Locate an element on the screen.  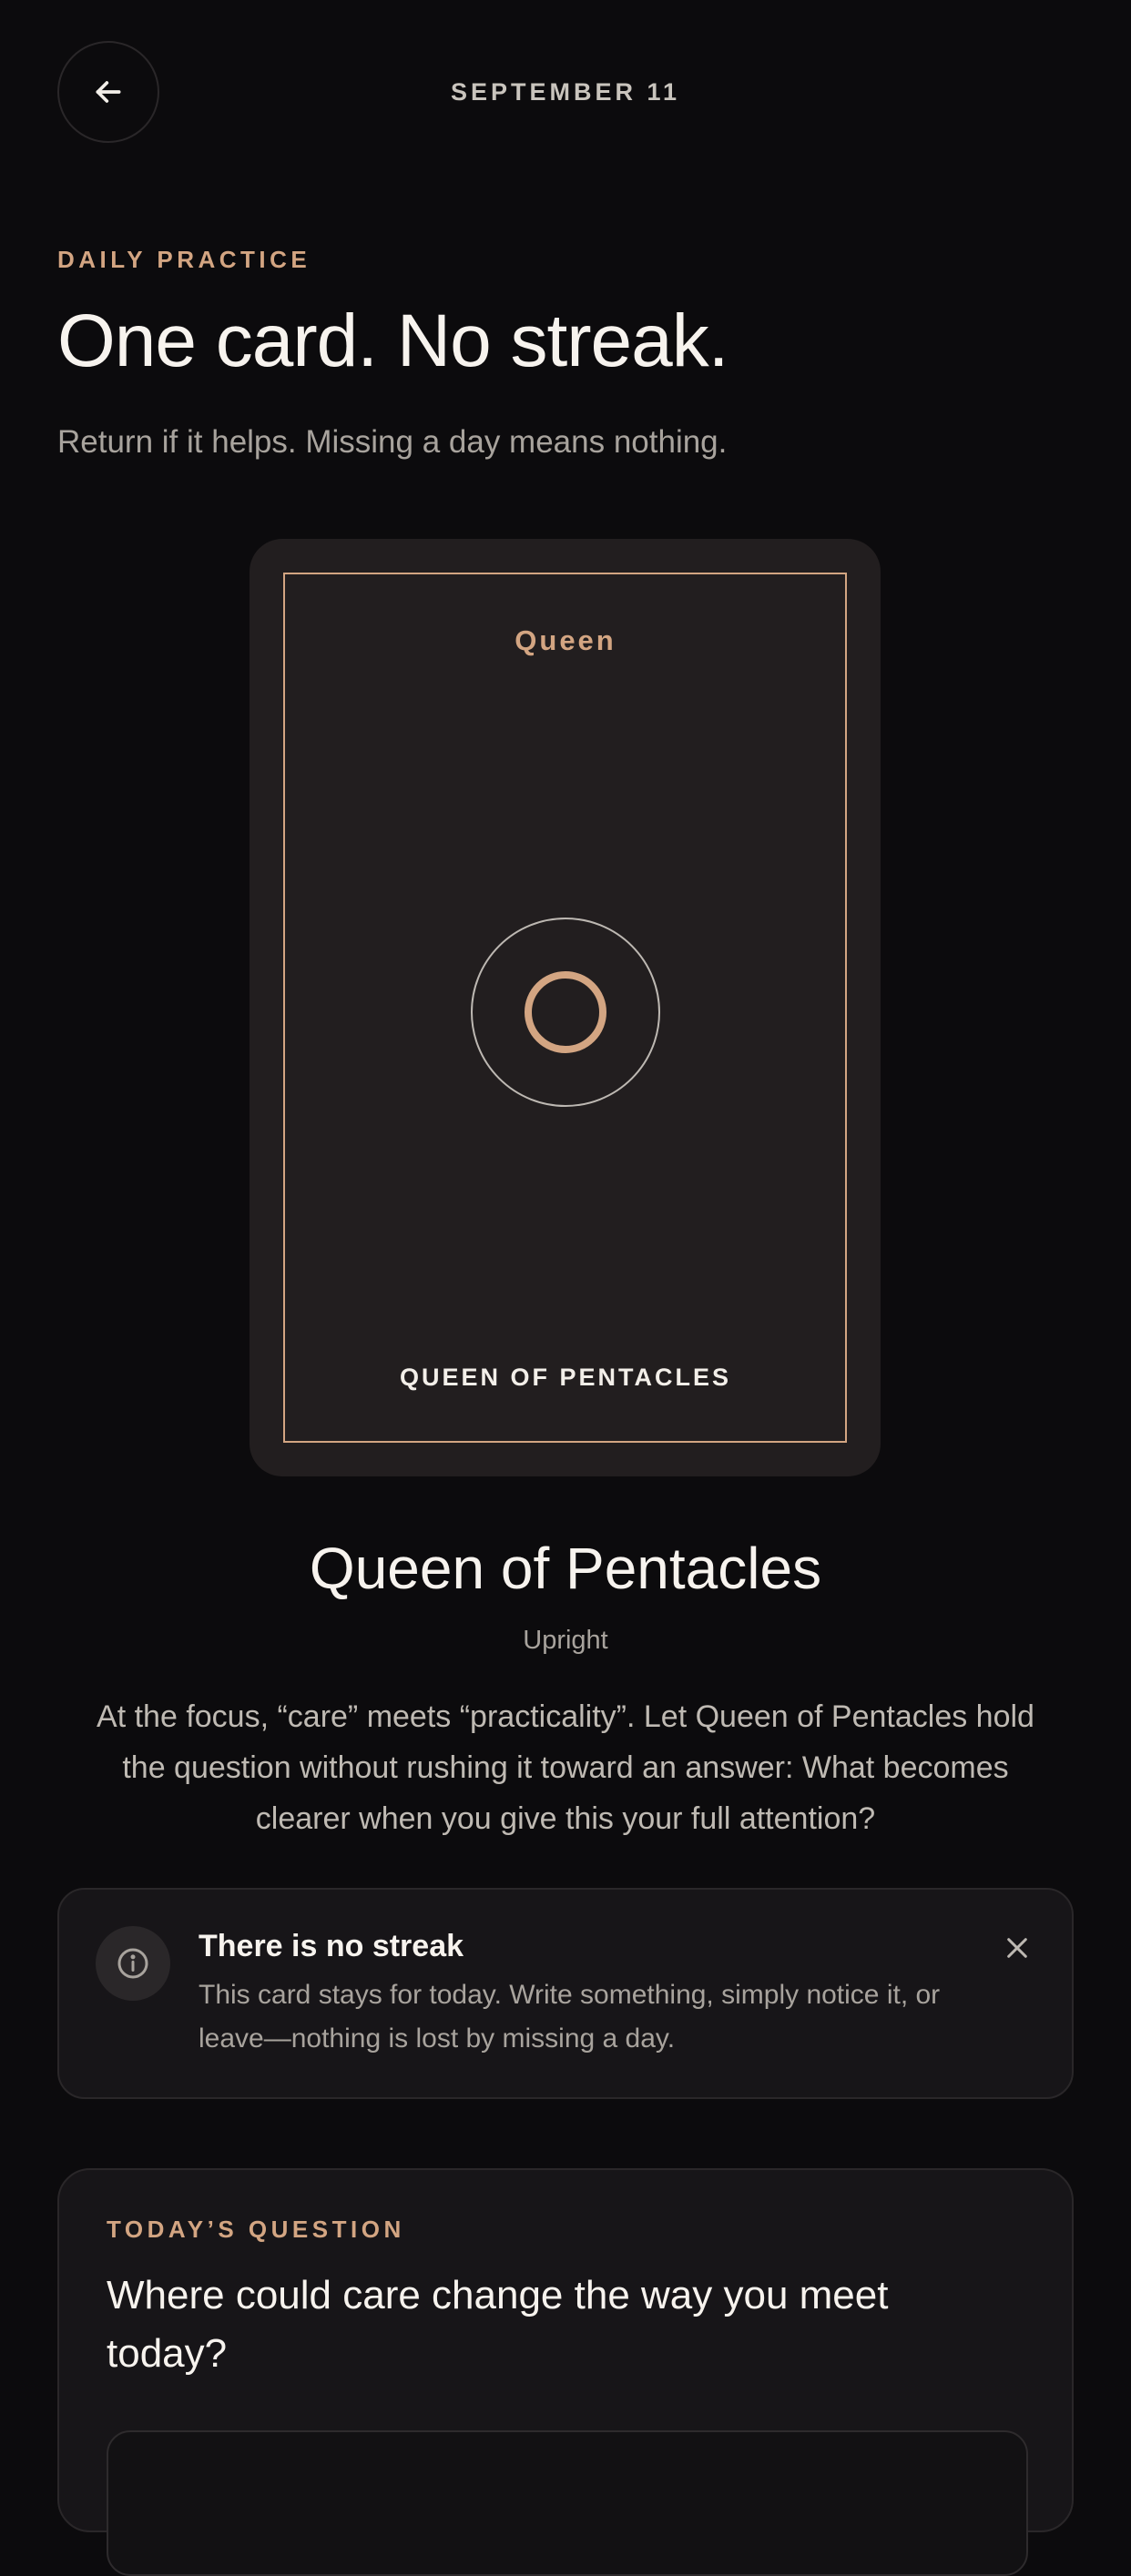
notice-title: There is no streak is located at coordinates (332, 1946).